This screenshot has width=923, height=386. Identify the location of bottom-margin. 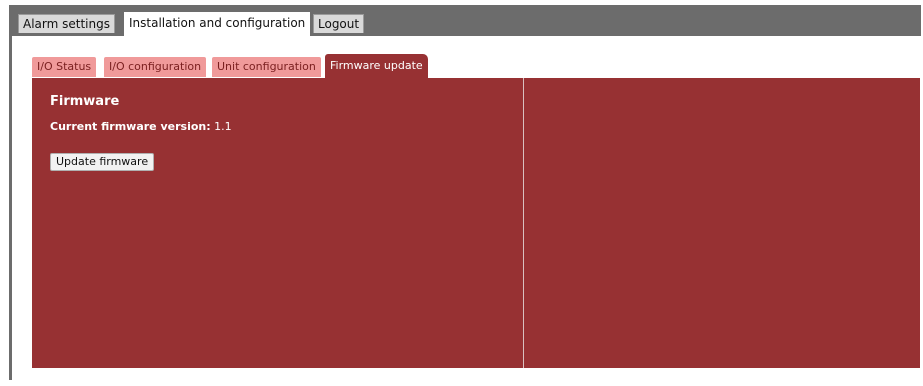
(465, 383).